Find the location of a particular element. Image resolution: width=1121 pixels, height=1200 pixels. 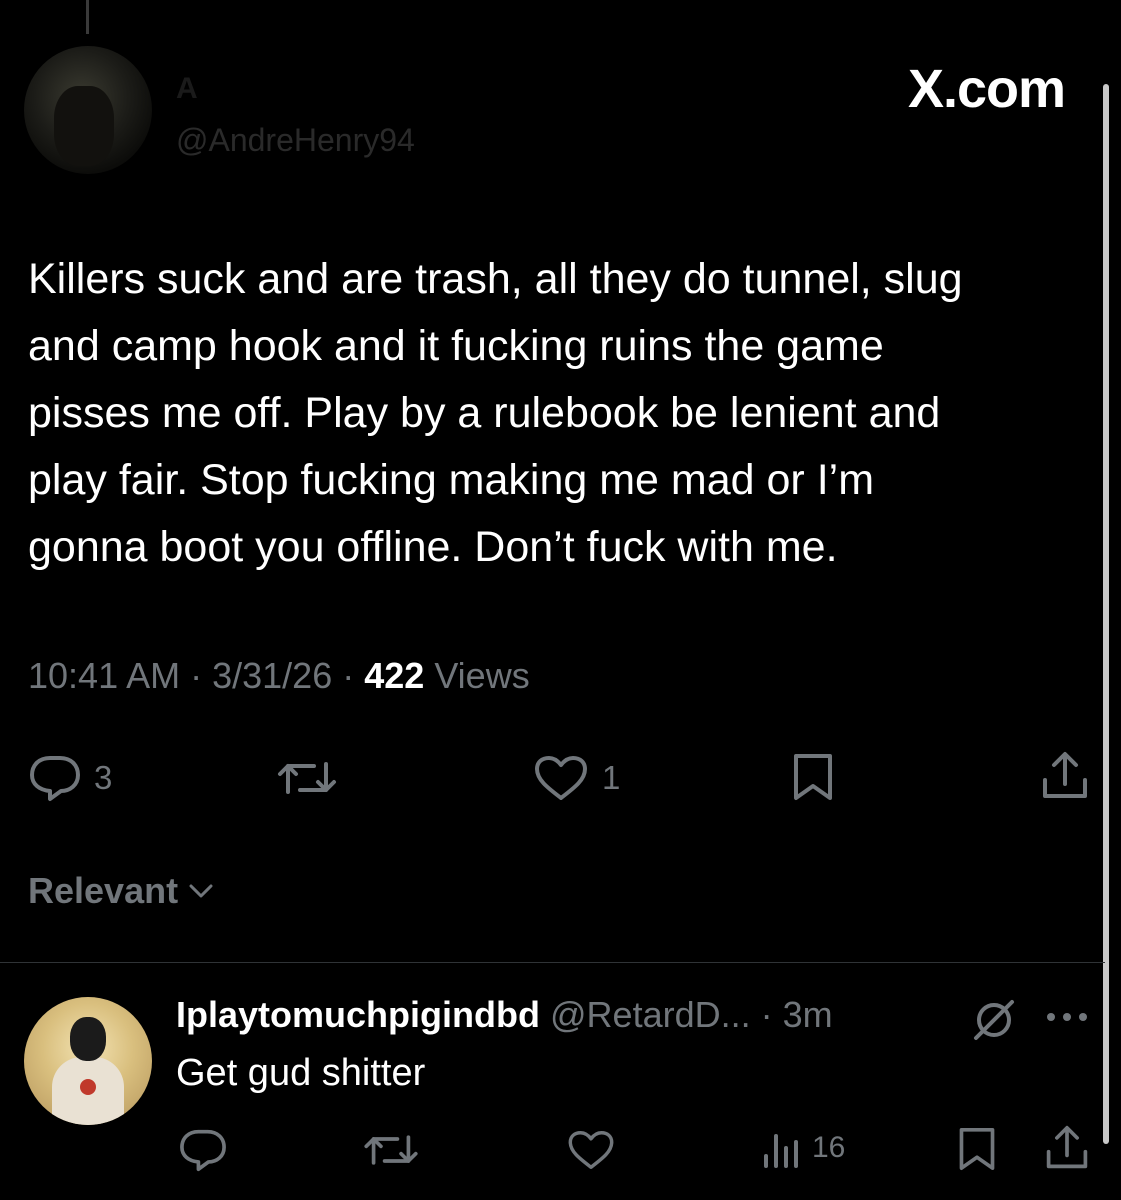

author-name: A is located at coordinates (187, 89).